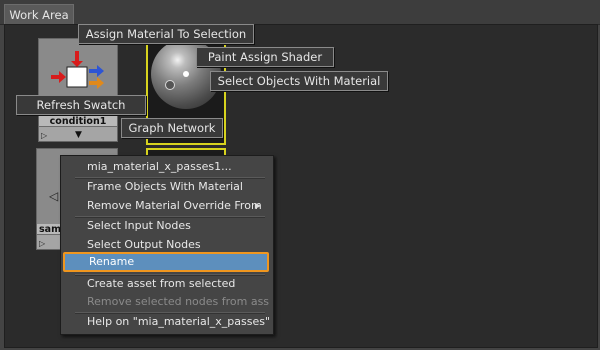 Image resolution: width=600 pixels, height=350 pixels. I want to click on tab-bar: Work Area, so click(300, 12).